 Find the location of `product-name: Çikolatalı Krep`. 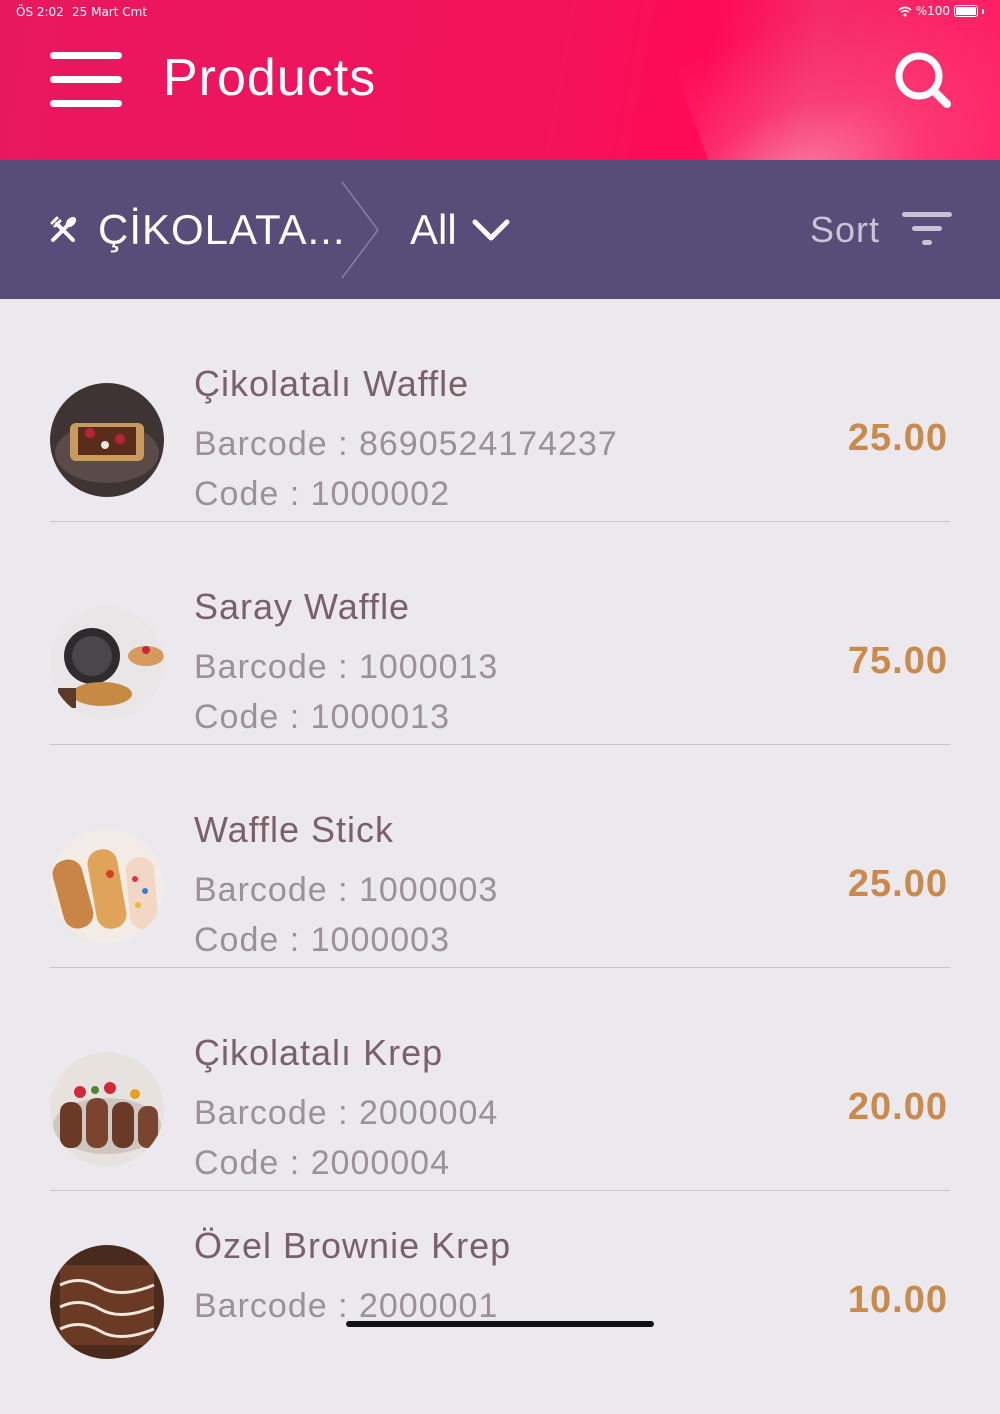

product-name: Çikolatalı Krep is located at coordinates (319, 1052).